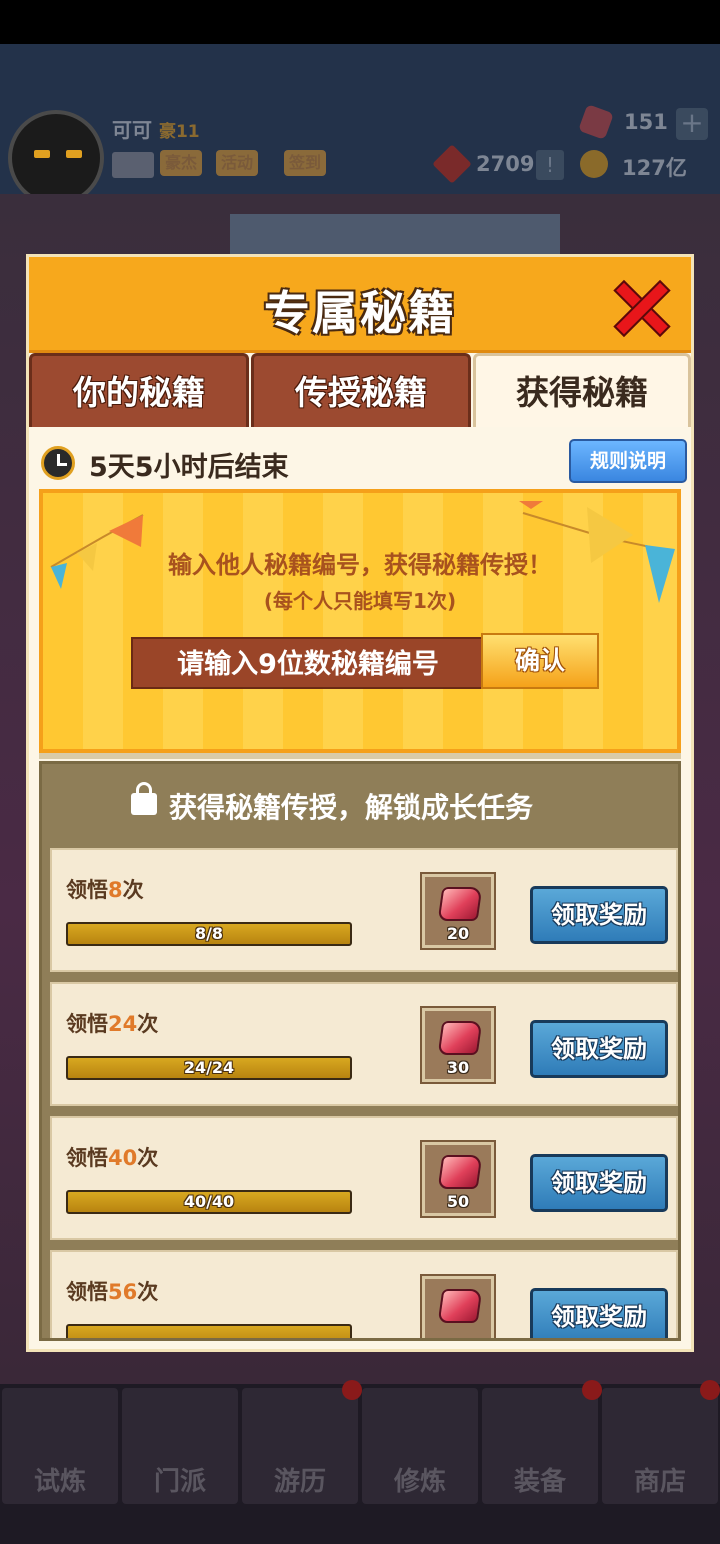 This screenshot has height=1544, width=720. What do you see at coordinates (59, 1482) in the screenshot?
I see `nav-label: 试炼` at bounding box center [59, 1482].